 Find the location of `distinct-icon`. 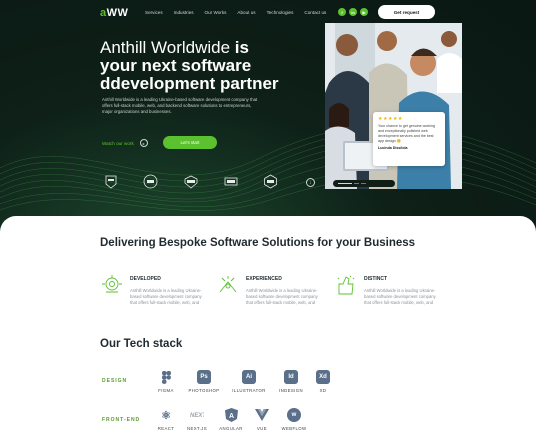

distinct-icon is located at coordinates (346, 285).